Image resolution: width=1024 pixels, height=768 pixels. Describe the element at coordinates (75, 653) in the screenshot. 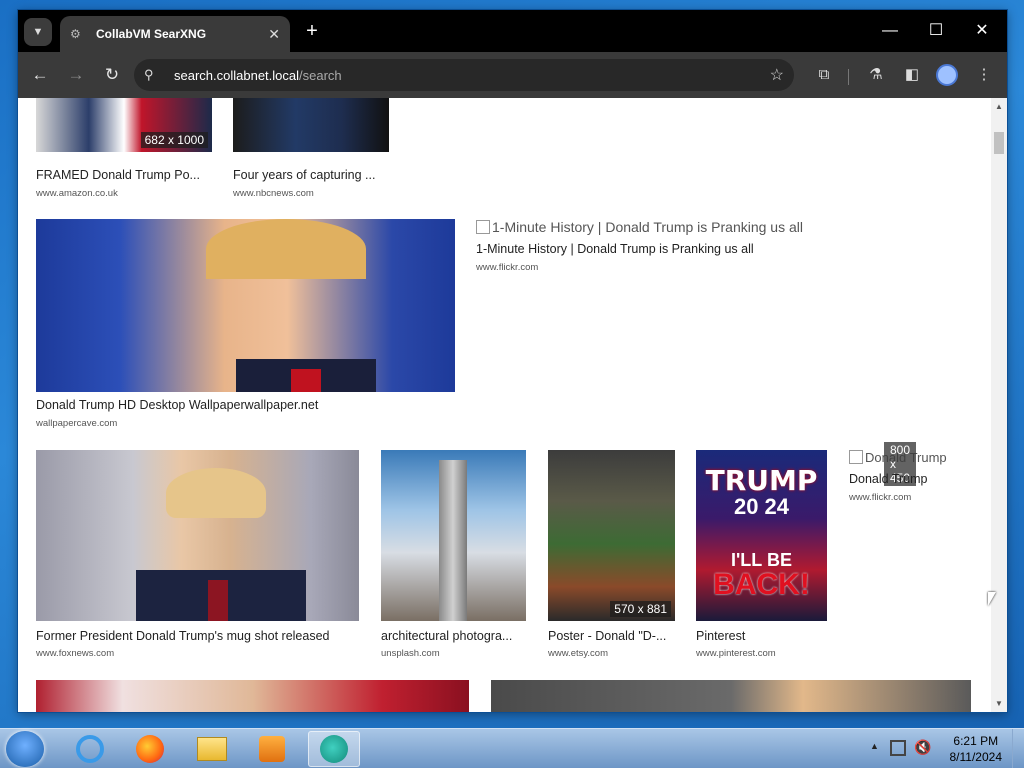

I see `result-source: www.foxnews.com` at that location.